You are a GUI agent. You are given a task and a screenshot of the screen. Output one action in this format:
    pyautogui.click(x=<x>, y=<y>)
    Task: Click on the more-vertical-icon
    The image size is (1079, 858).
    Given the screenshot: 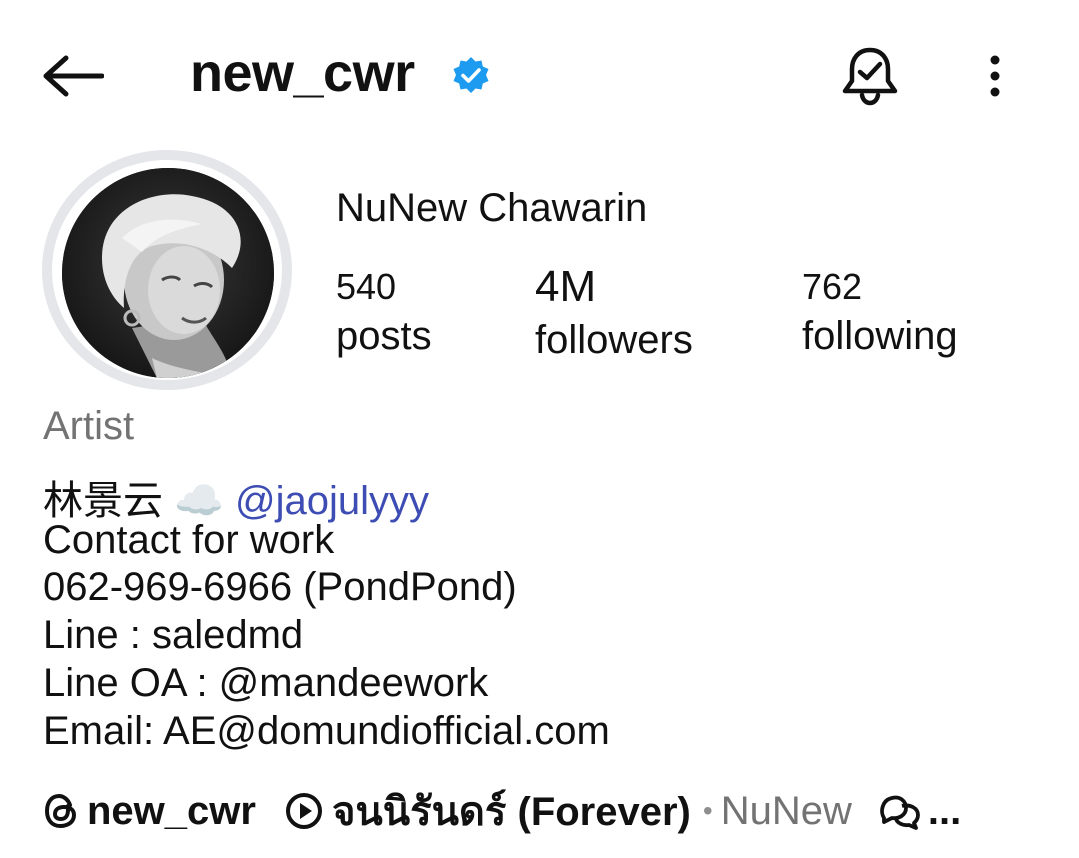 What is the action you would take?
    pyautogui.click(x=995, y=76)
    